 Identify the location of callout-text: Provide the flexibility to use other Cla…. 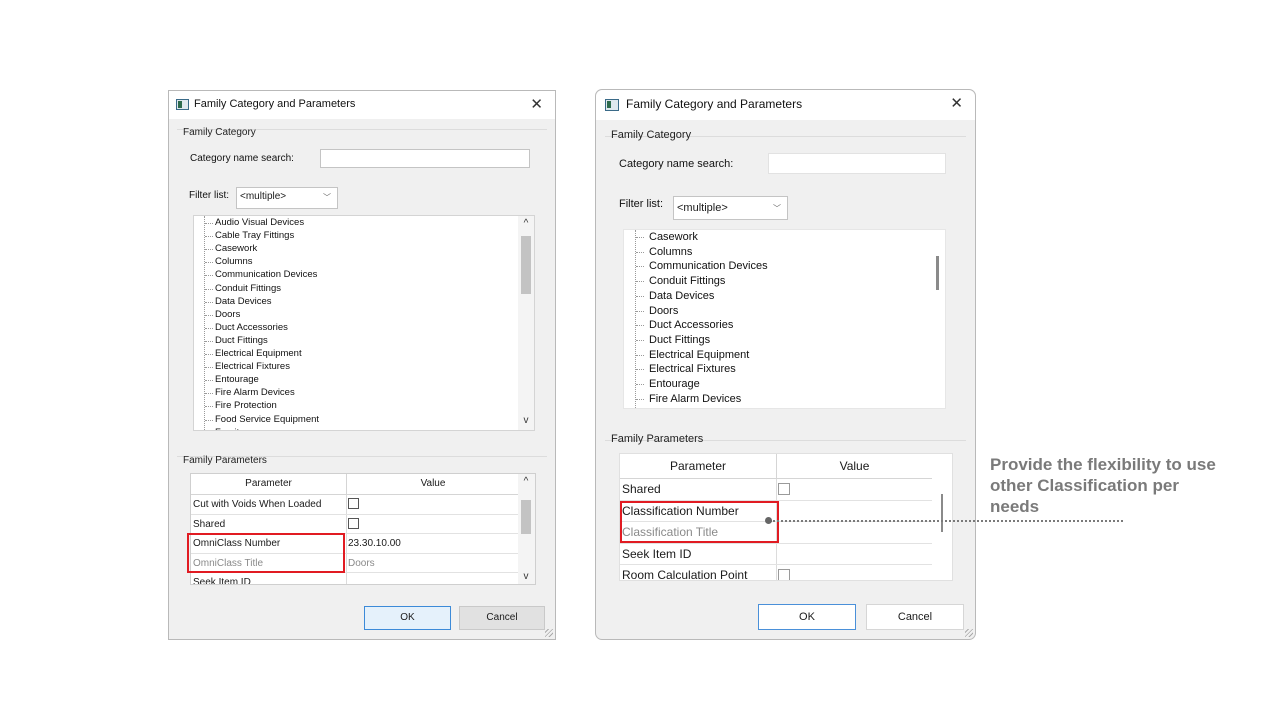
(1103, 485).